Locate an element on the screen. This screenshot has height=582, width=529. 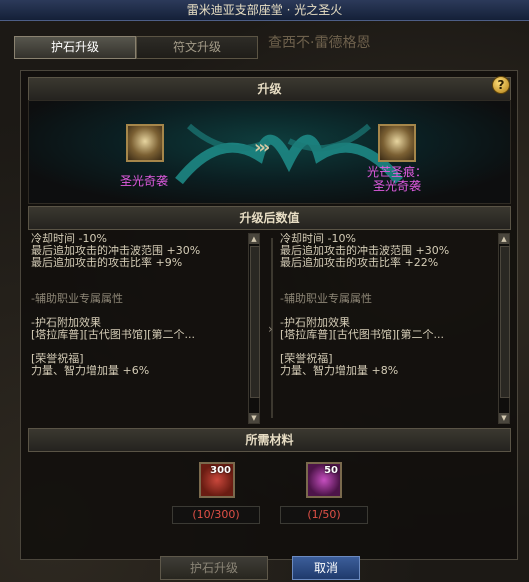
stats-header: 升级后数值 is located at coordinates (269, 218).